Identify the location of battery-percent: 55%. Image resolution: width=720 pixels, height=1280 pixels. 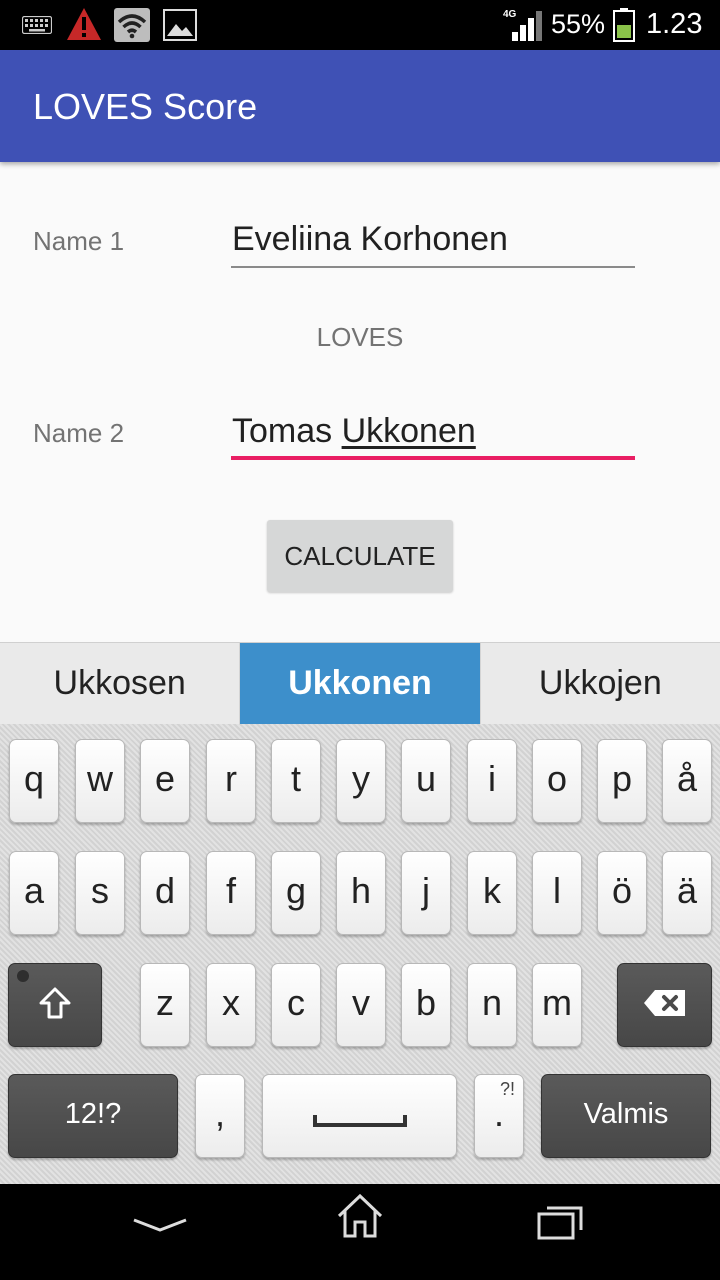
(578, 24).